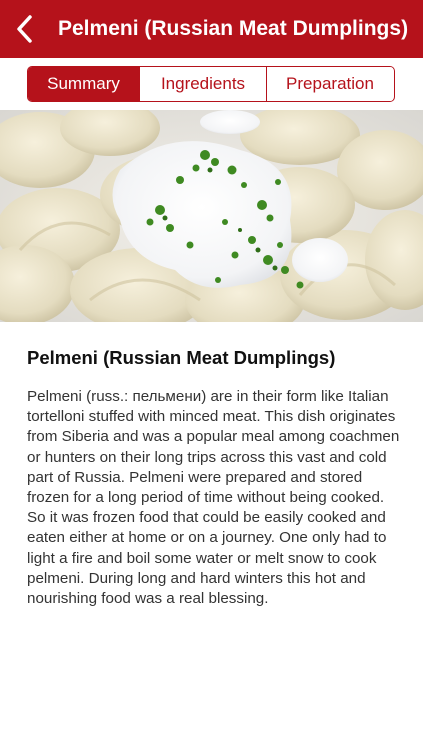  What do you see at coordinates (329, 84) in the screenshot?
I see `tab-preparation: Preparation` at bounding box center [329, 84].